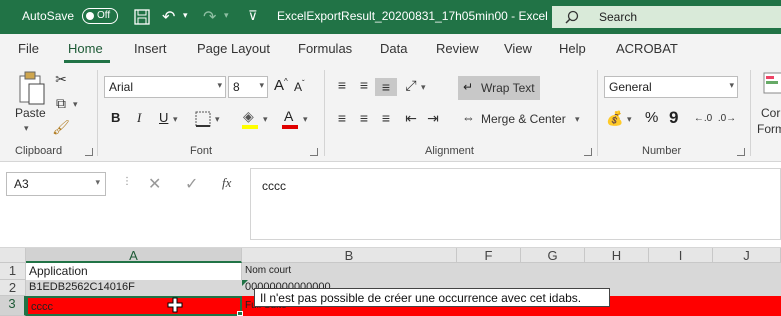 The image size is (781, 316). What do you see at coordinates (468, 117) in the screenshot?
I see `merge-center-icon: ⇔` at bounding box center [468, 117].